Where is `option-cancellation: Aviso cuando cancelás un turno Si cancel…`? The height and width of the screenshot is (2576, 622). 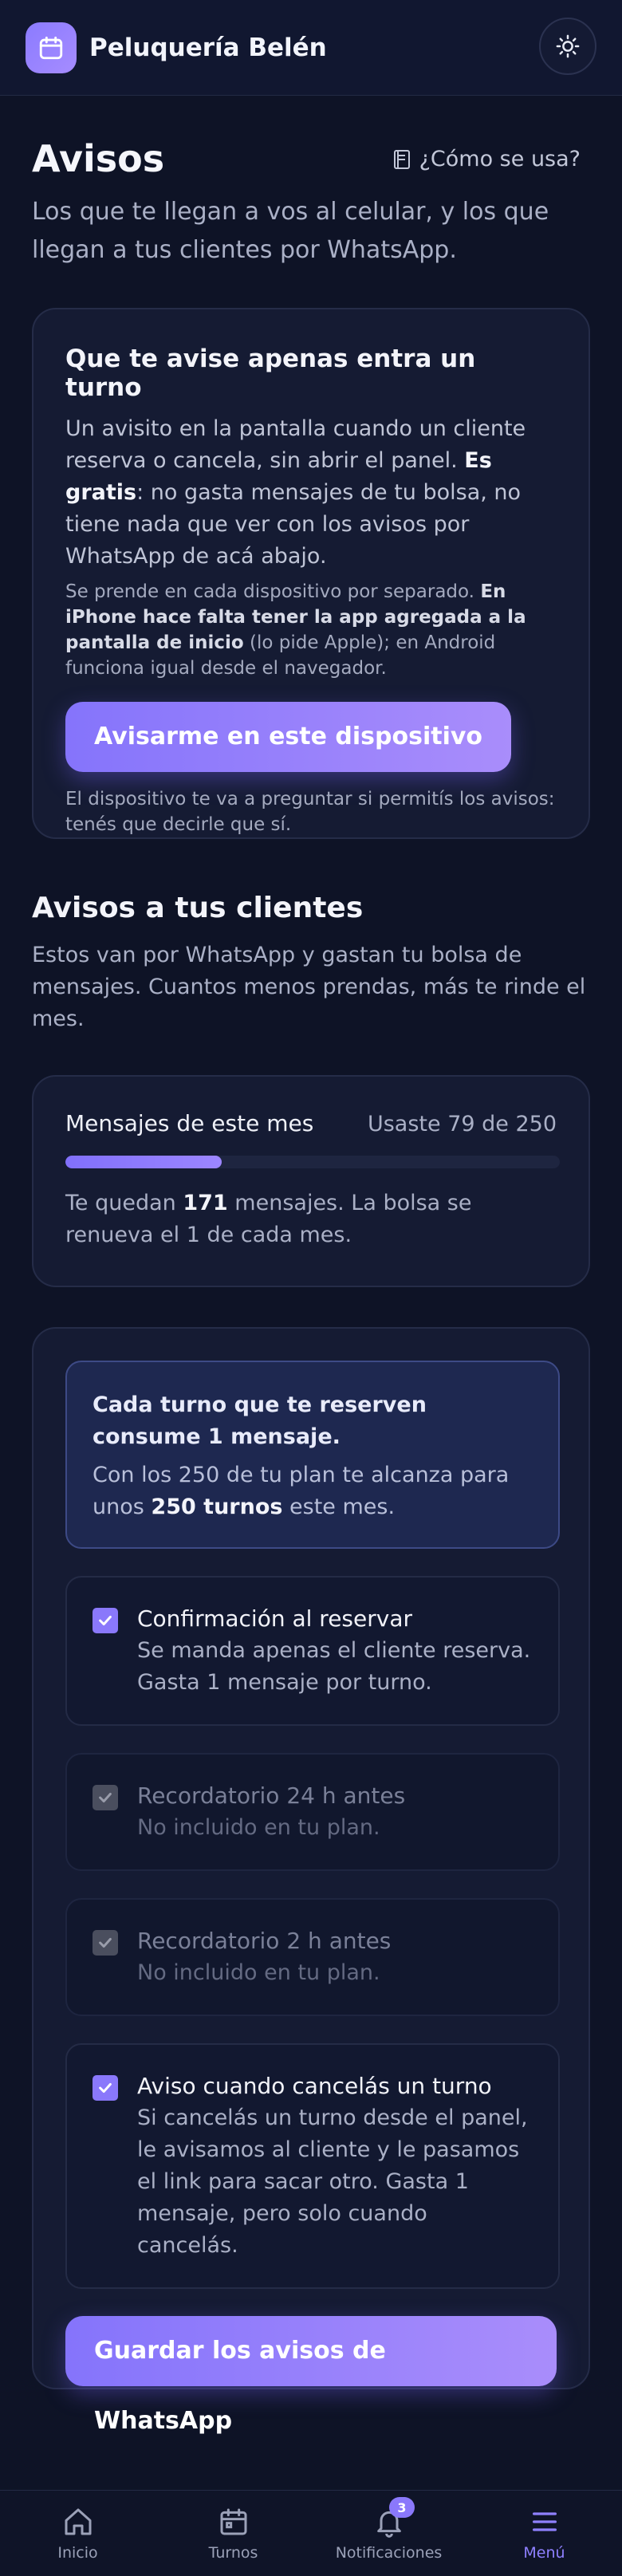
option-cancellation: Aviso cuando cancelás un turno Si cancel… is located at coordinates (312, 2166).